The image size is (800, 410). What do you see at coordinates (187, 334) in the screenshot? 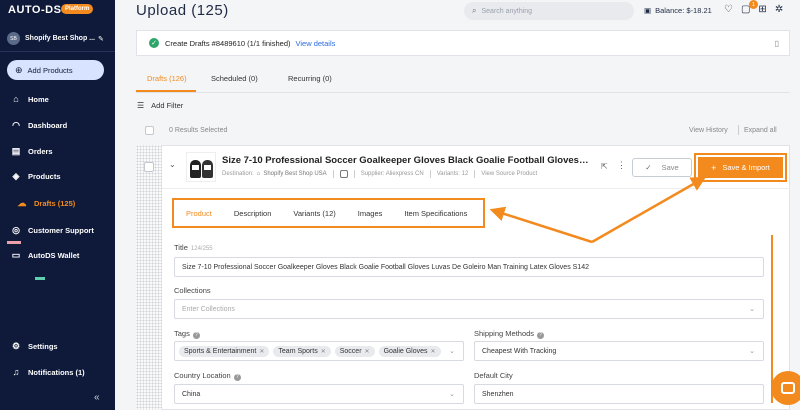
I see `tags-label: Tags?` at bounding box center [187, 334].